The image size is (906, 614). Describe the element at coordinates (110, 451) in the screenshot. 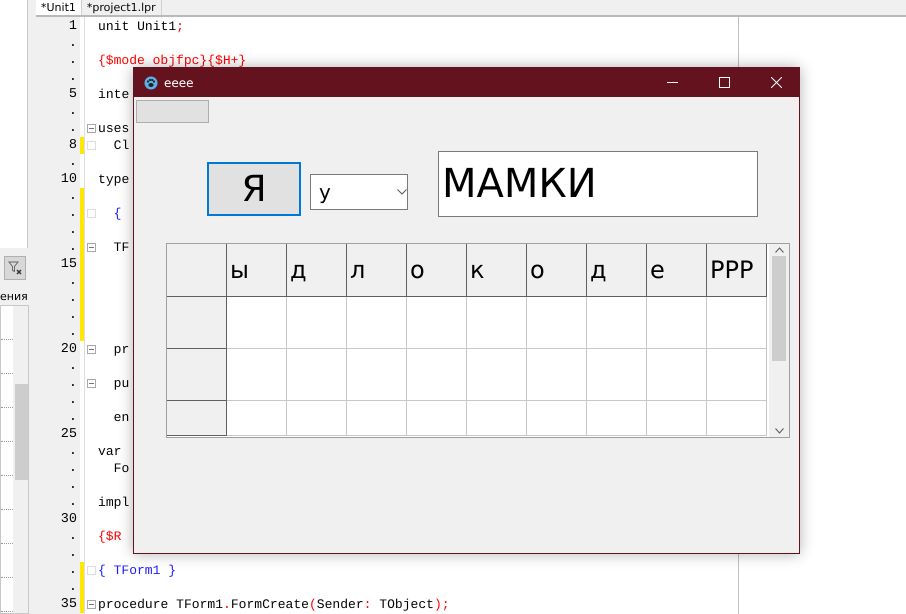

I see `code-line: var` at that location.